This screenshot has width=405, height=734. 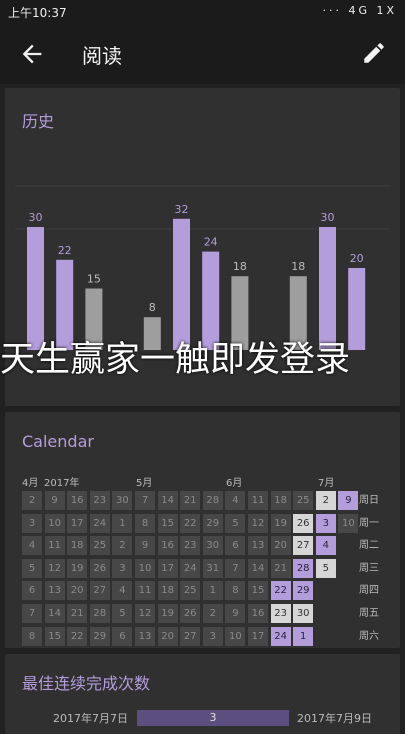 I want to click on history-bar-label: 15, so click(x=94, y=279).